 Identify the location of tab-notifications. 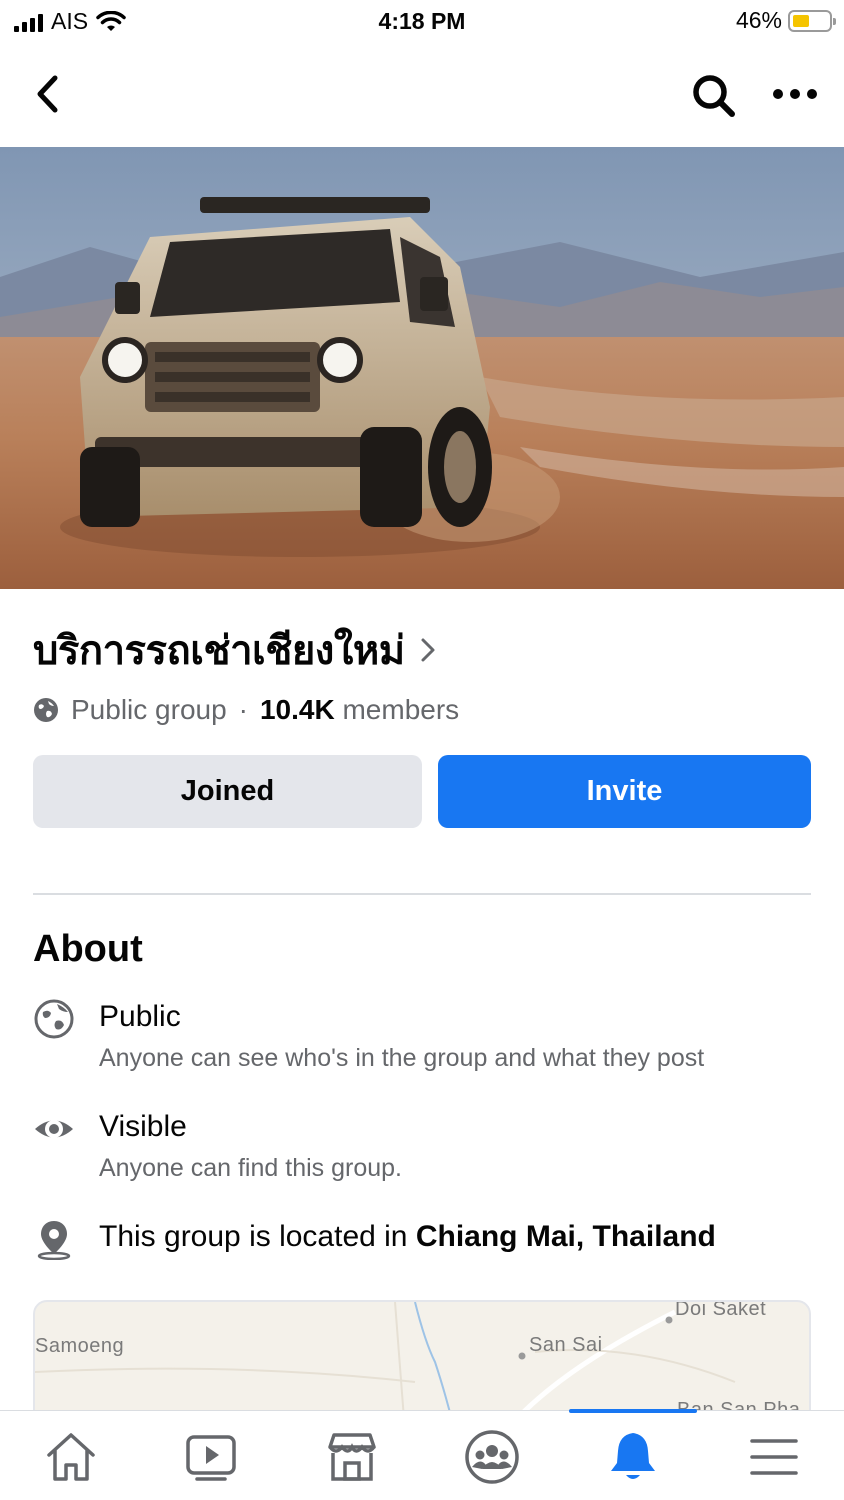
(633, 1457).